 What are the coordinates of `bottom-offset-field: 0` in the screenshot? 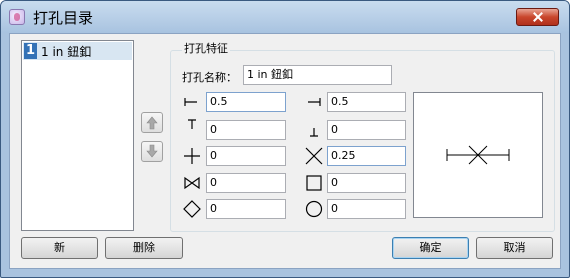 It's located at (366, 130).